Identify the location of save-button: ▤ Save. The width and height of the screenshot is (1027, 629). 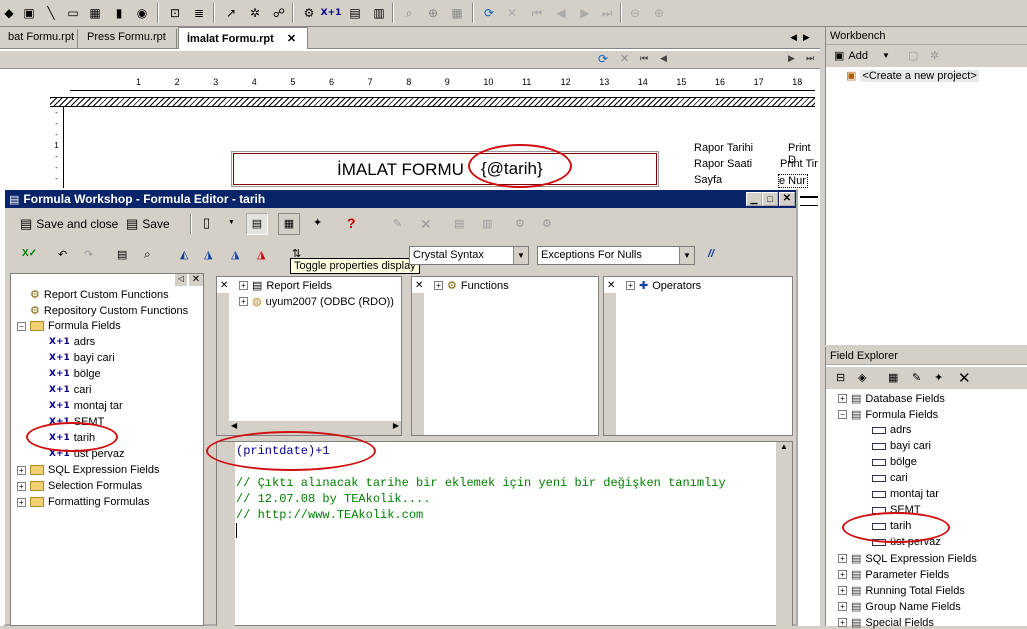
(148, 224).